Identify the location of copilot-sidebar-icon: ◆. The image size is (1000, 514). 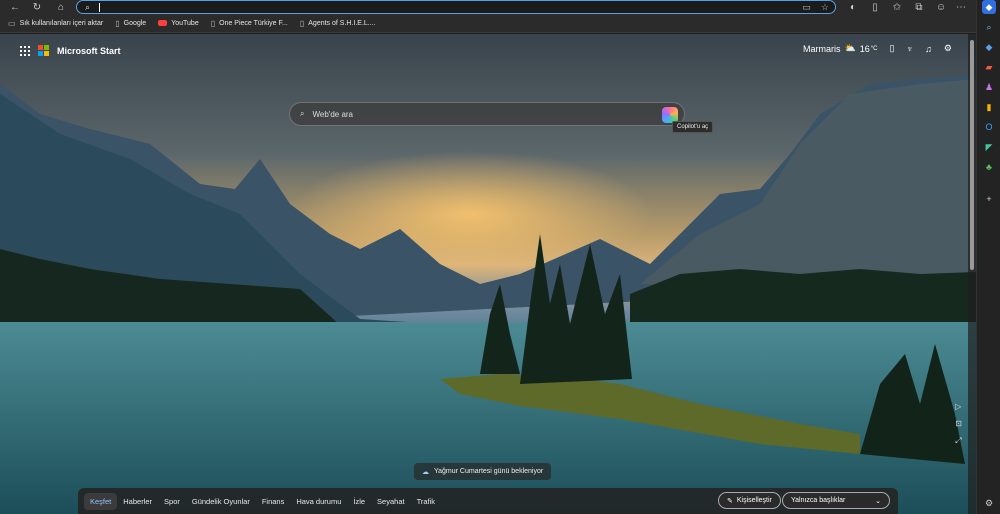
(989, 7).